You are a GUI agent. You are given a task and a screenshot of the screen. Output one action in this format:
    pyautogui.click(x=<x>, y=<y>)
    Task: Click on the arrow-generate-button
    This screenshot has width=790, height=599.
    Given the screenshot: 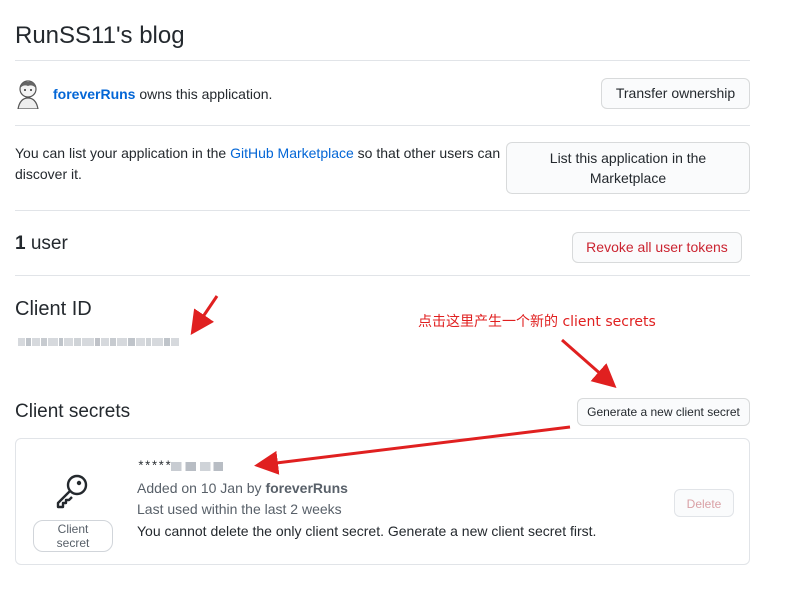 What is the action you would take?
    pyautogui.click(x=589, y=363)
    